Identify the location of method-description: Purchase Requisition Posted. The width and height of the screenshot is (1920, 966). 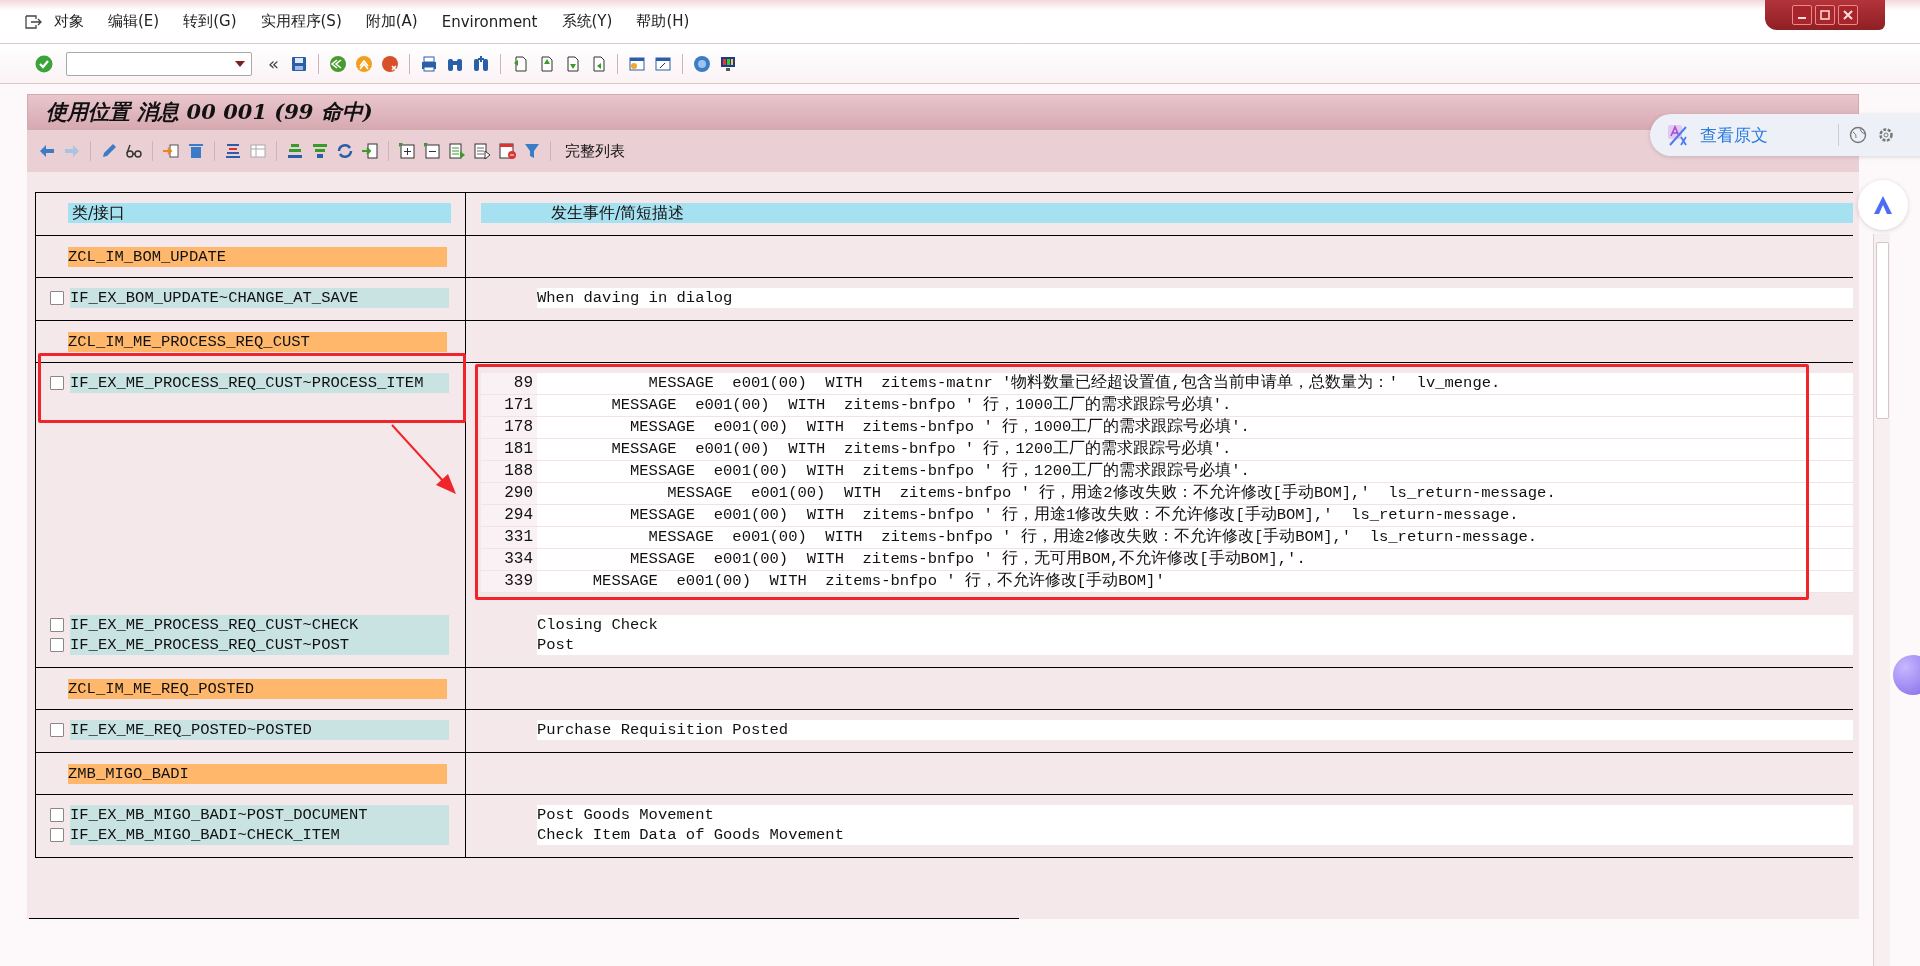
(1195, 730).